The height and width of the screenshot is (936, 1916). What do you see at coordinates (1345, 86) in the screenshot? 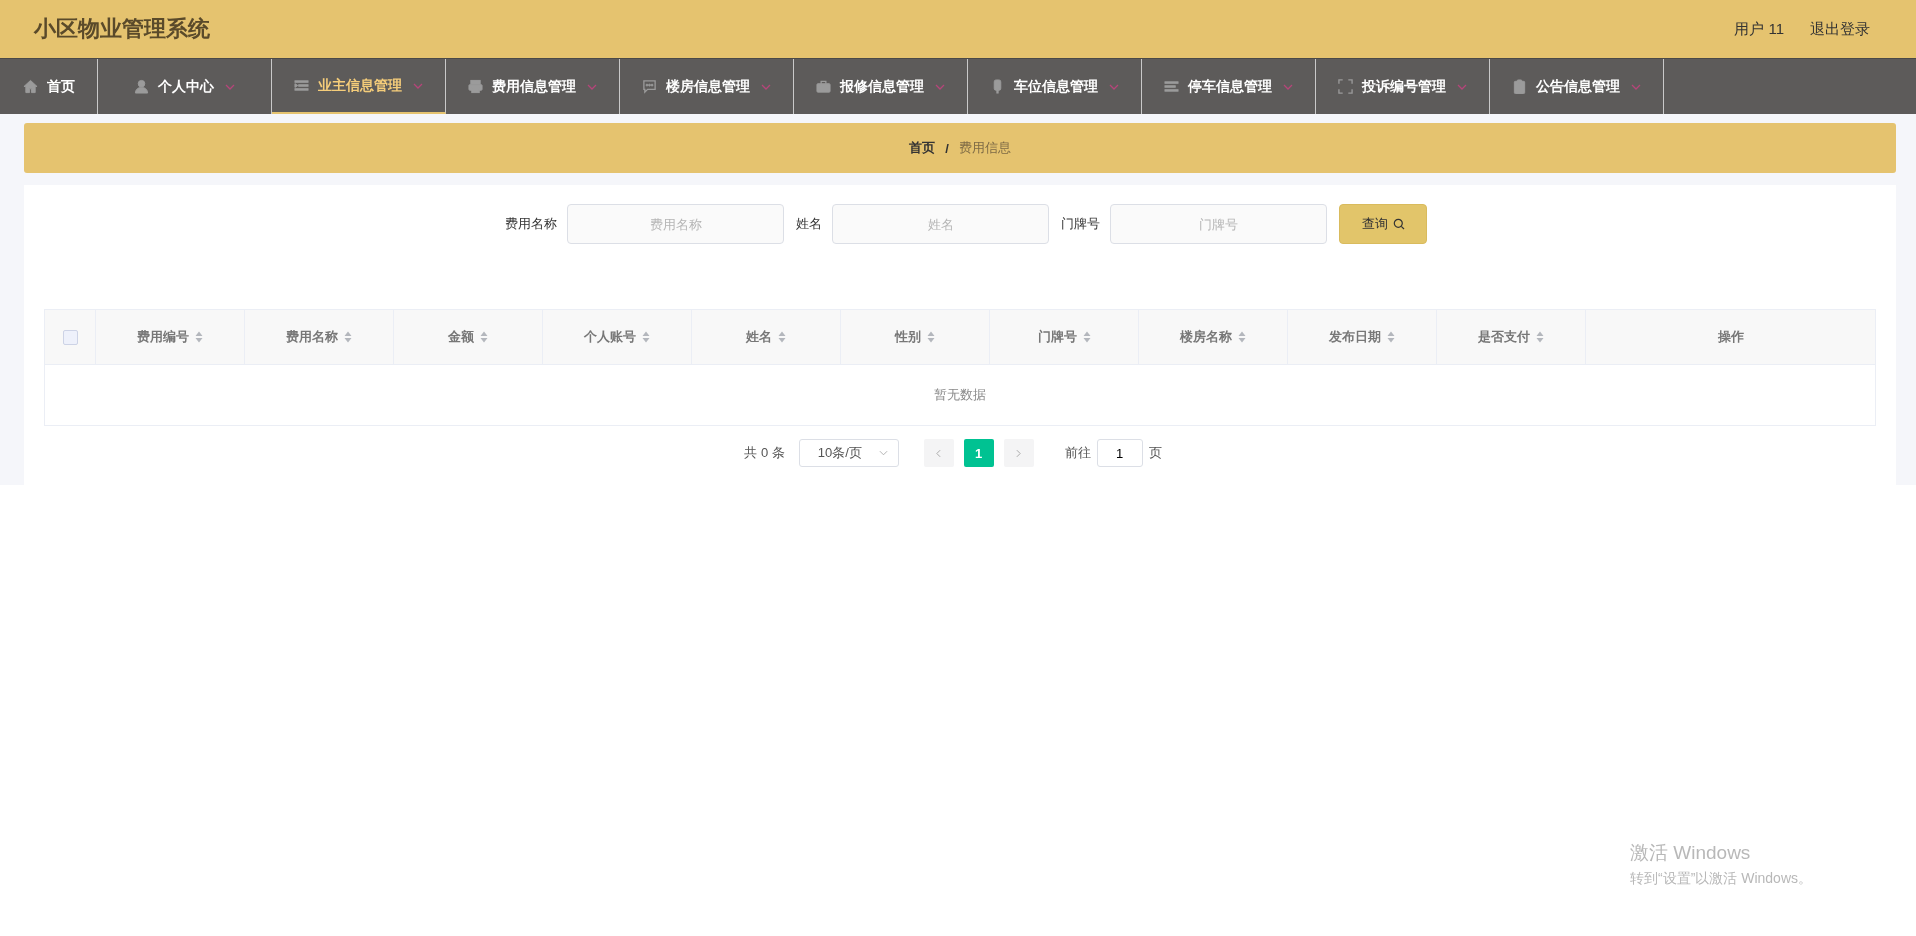
I see `frame-icon` at bounding box center [1345, 86].